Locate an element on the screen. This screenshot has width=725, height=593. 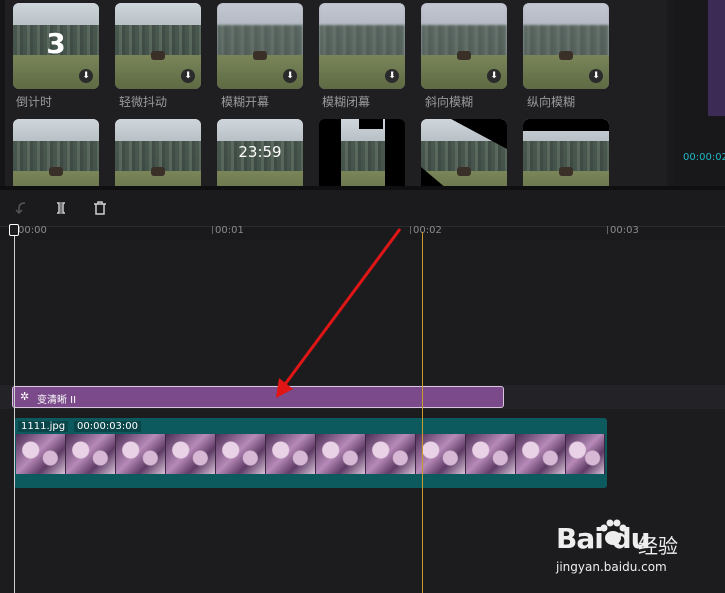
undo-icon is located at coordinates (22, 208).